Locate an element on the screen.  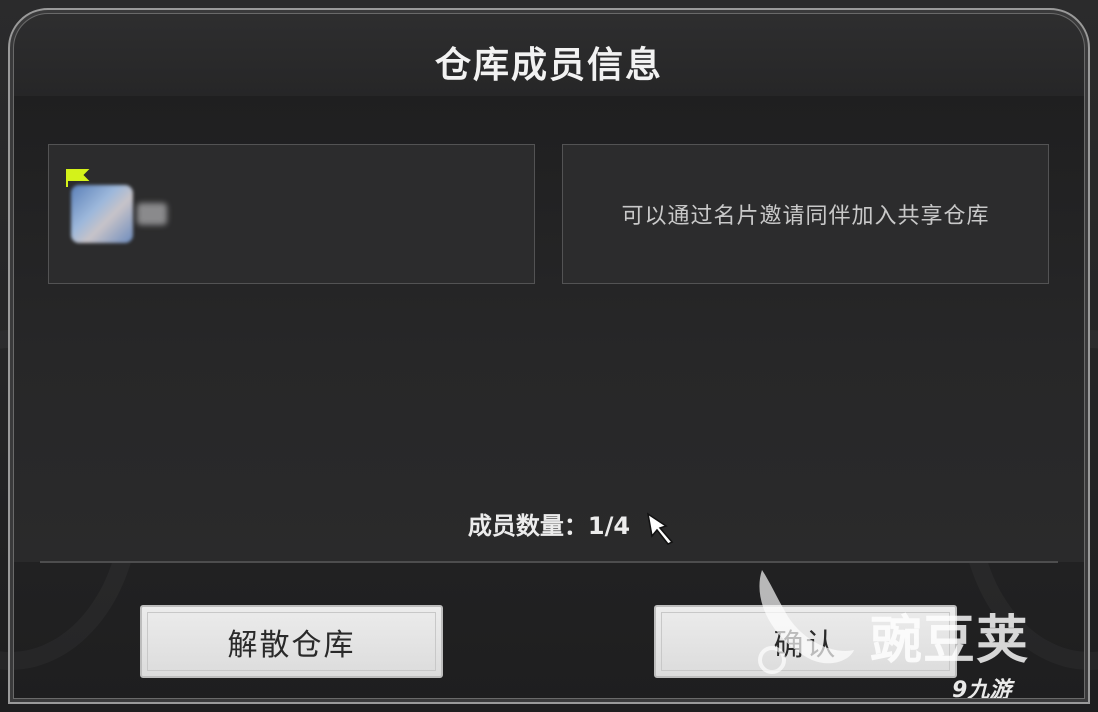
watermark-9-icon: 9 is located at coordinates (960, 690).